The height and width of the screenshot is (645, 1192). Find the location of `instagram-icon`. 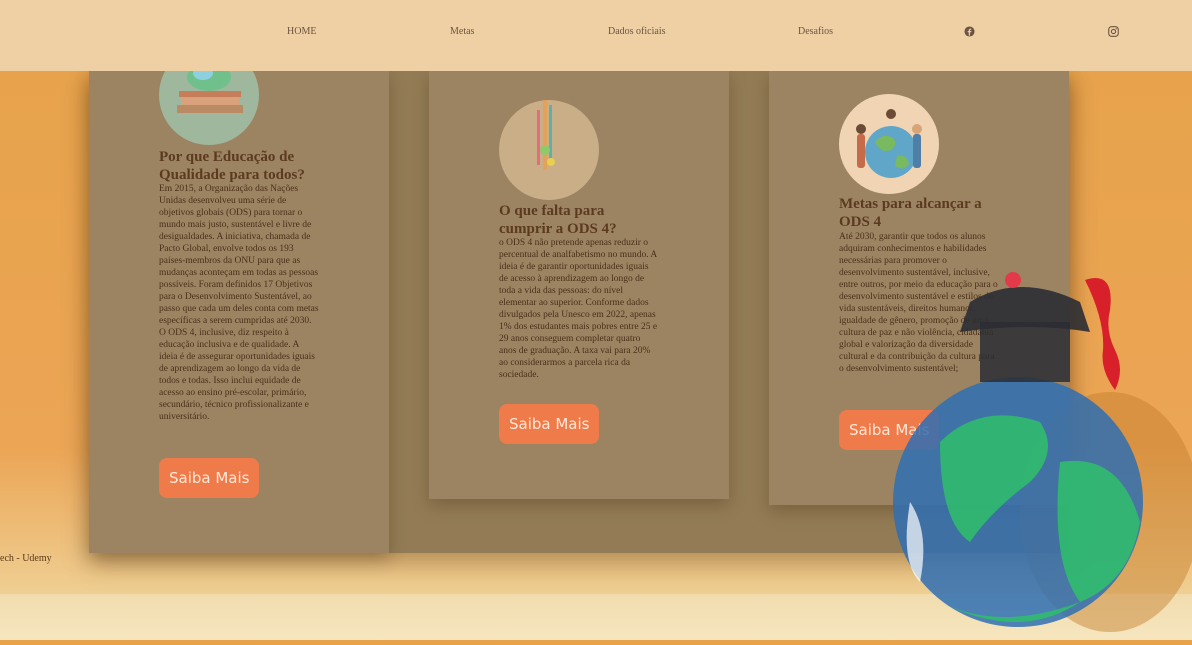

instagram-icon is located at coordinates (1113, 31).